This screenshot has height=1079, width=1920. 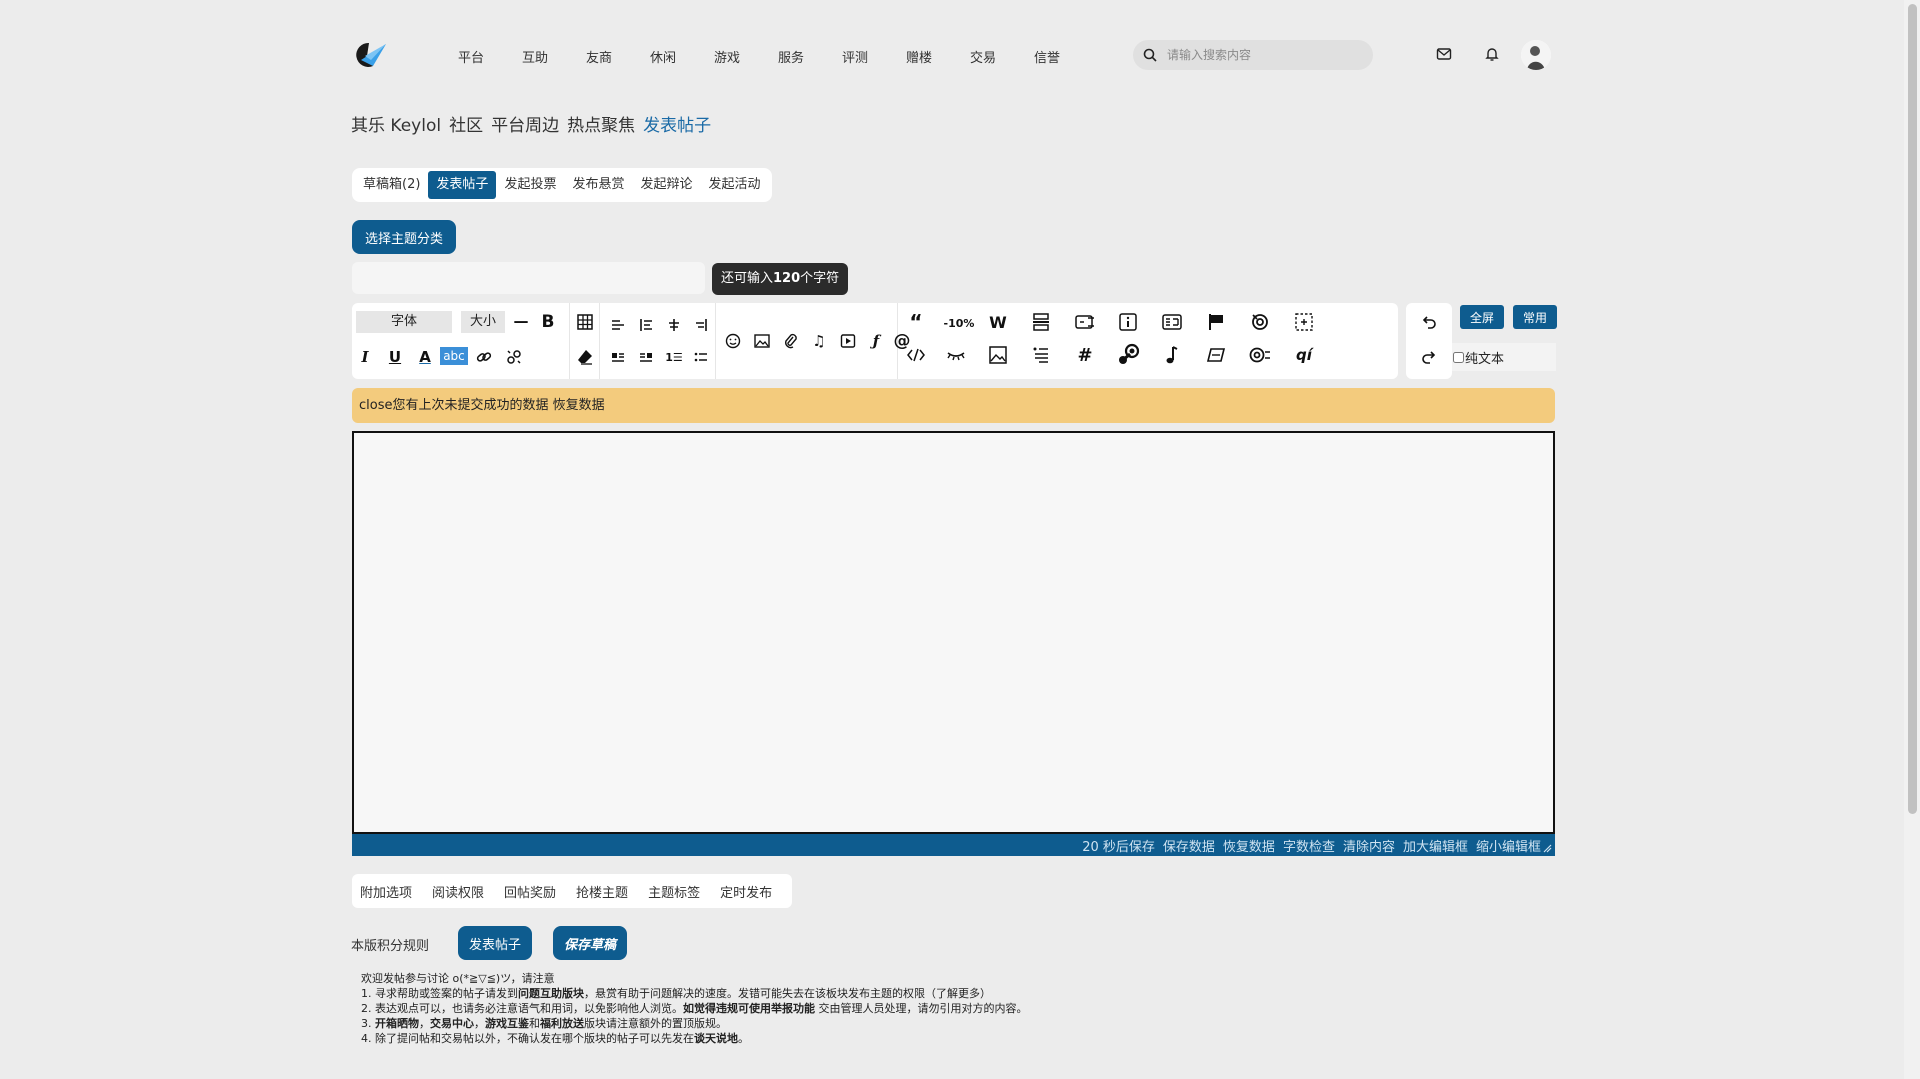 I want to click on nav-item-platform: 平台, so click(x=490, y=56).